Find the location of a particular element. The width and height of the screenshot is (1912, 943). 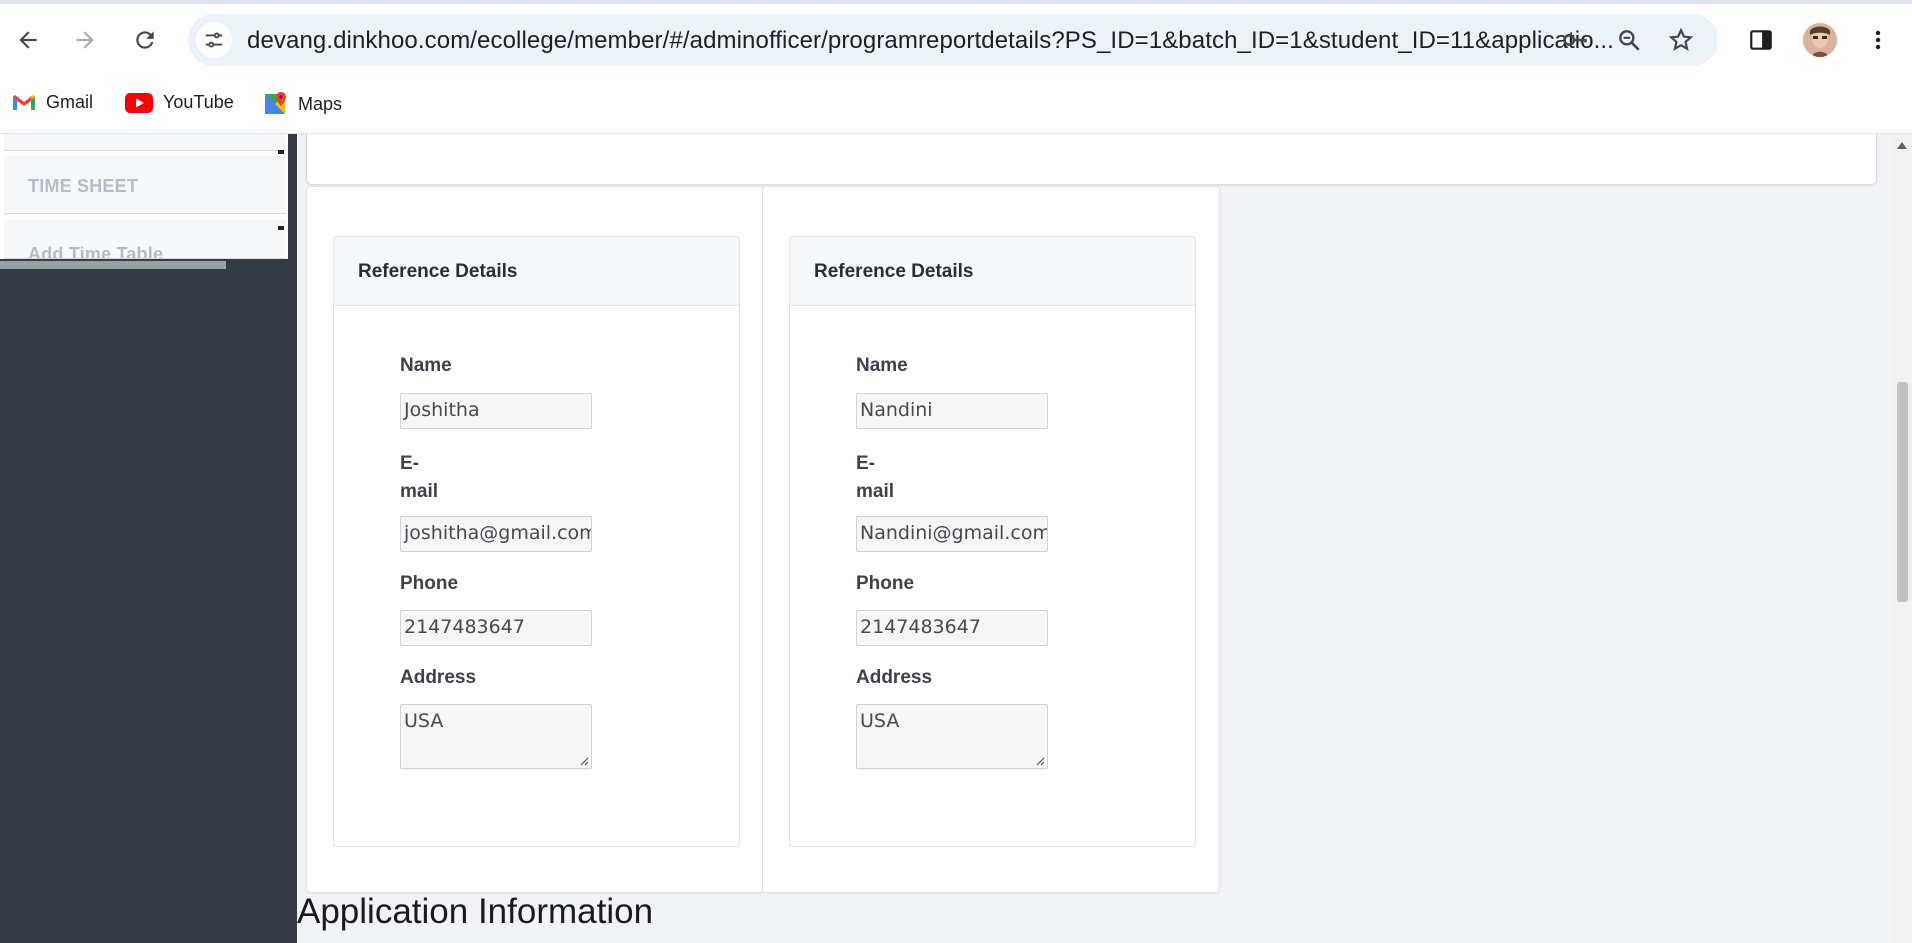

bookmark-label: Gmail is located at coordinates (70, 102).